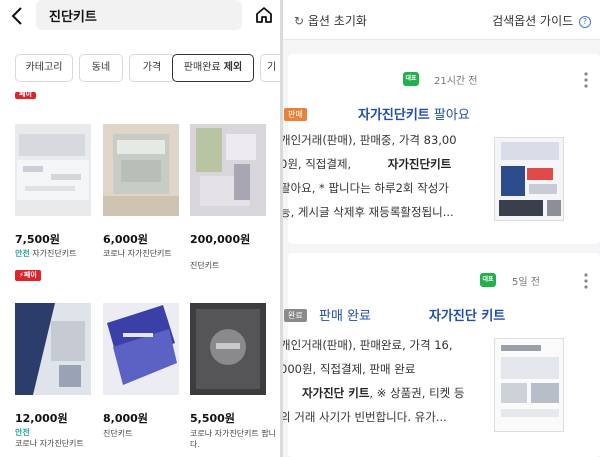 The image size is (600, 457). Describe the element at coordinates (337, 21) in the screenshot. I see `reset-options-label: 옵션 초기화` at that location.